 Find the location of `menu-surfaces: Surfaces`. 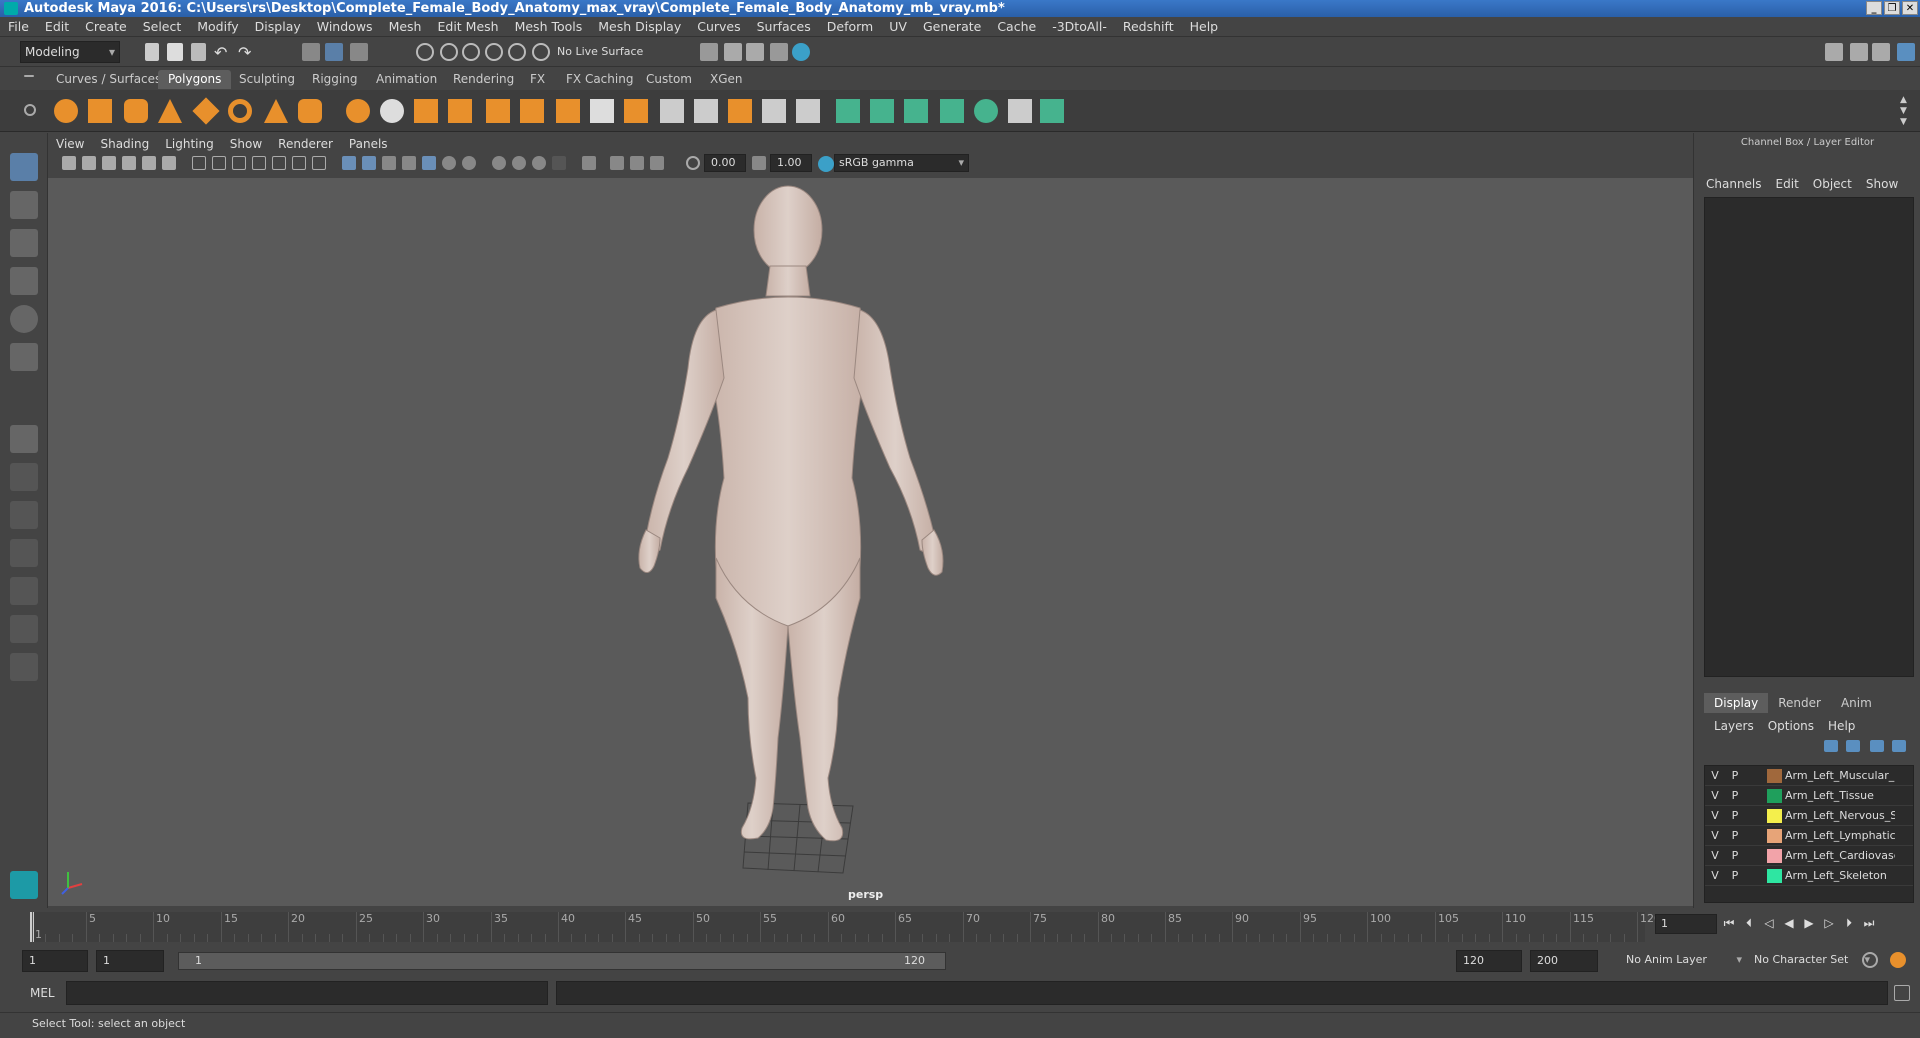

menu-surfaces: Surfaces is located at coordinates (784, 27).